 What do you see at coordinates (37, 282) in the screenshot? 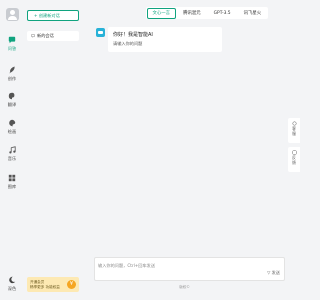
I see `promo-line-1: 开通会员` at bounding box center [37, 282].